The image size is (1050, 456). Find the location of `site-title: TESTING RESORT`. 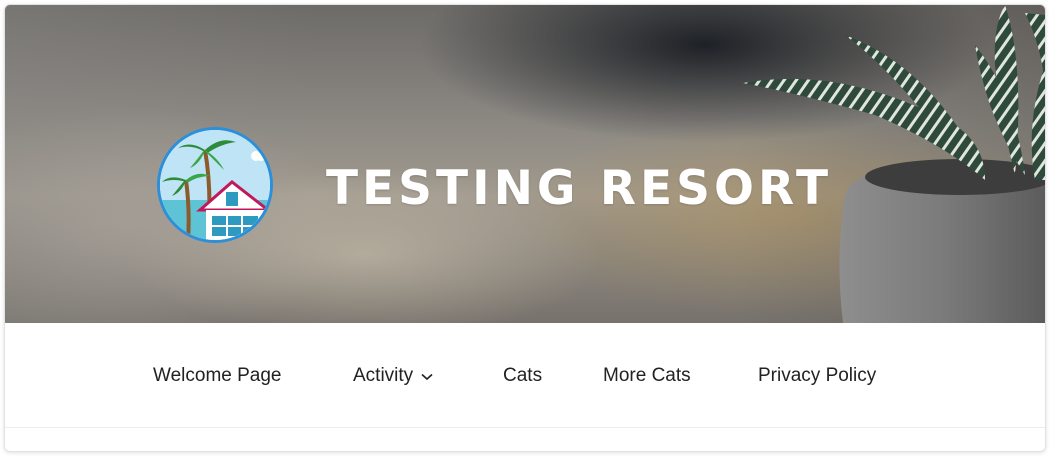

site-title: TESTING RESORT is located at coordinates (579, 189).